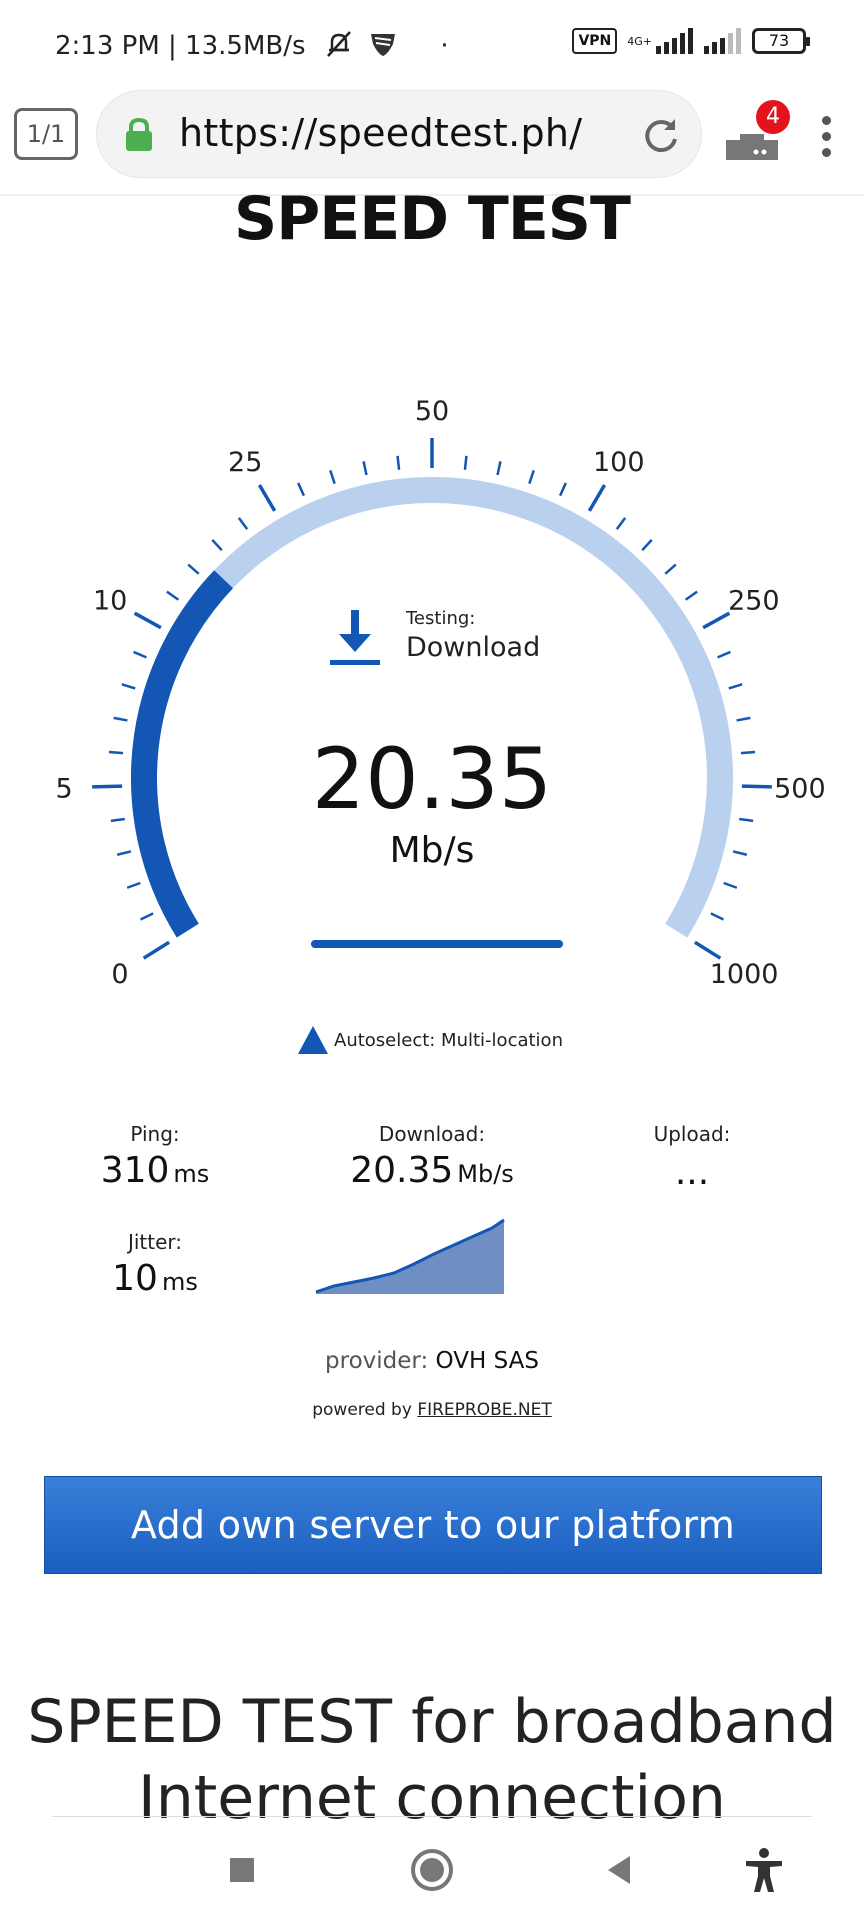 This screenshot has height=1920, width=864. I want to click on page-title: SPEED TEST, so click(432, 219).